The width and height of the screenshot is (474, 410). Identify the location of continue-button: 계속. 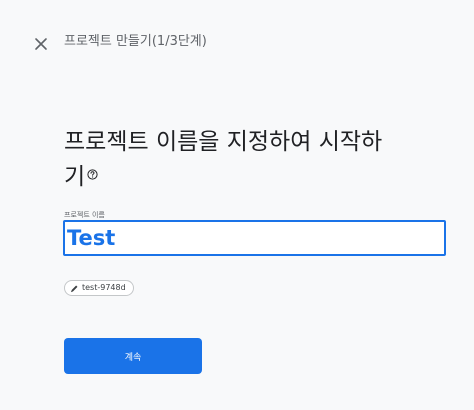
(133, 356).